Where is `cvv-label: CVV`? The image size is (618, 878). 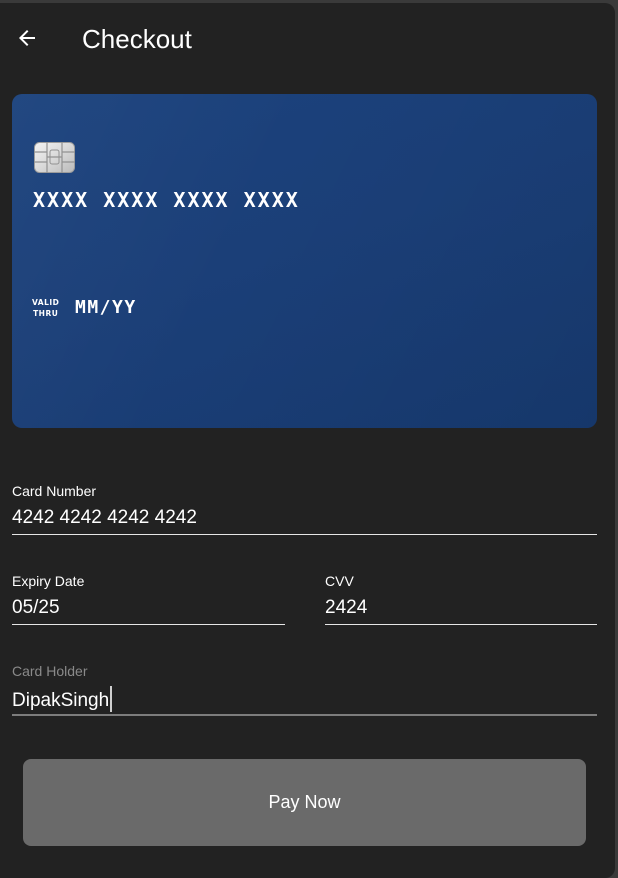 cvv-label: CVV is located at coordinates (339, 581).